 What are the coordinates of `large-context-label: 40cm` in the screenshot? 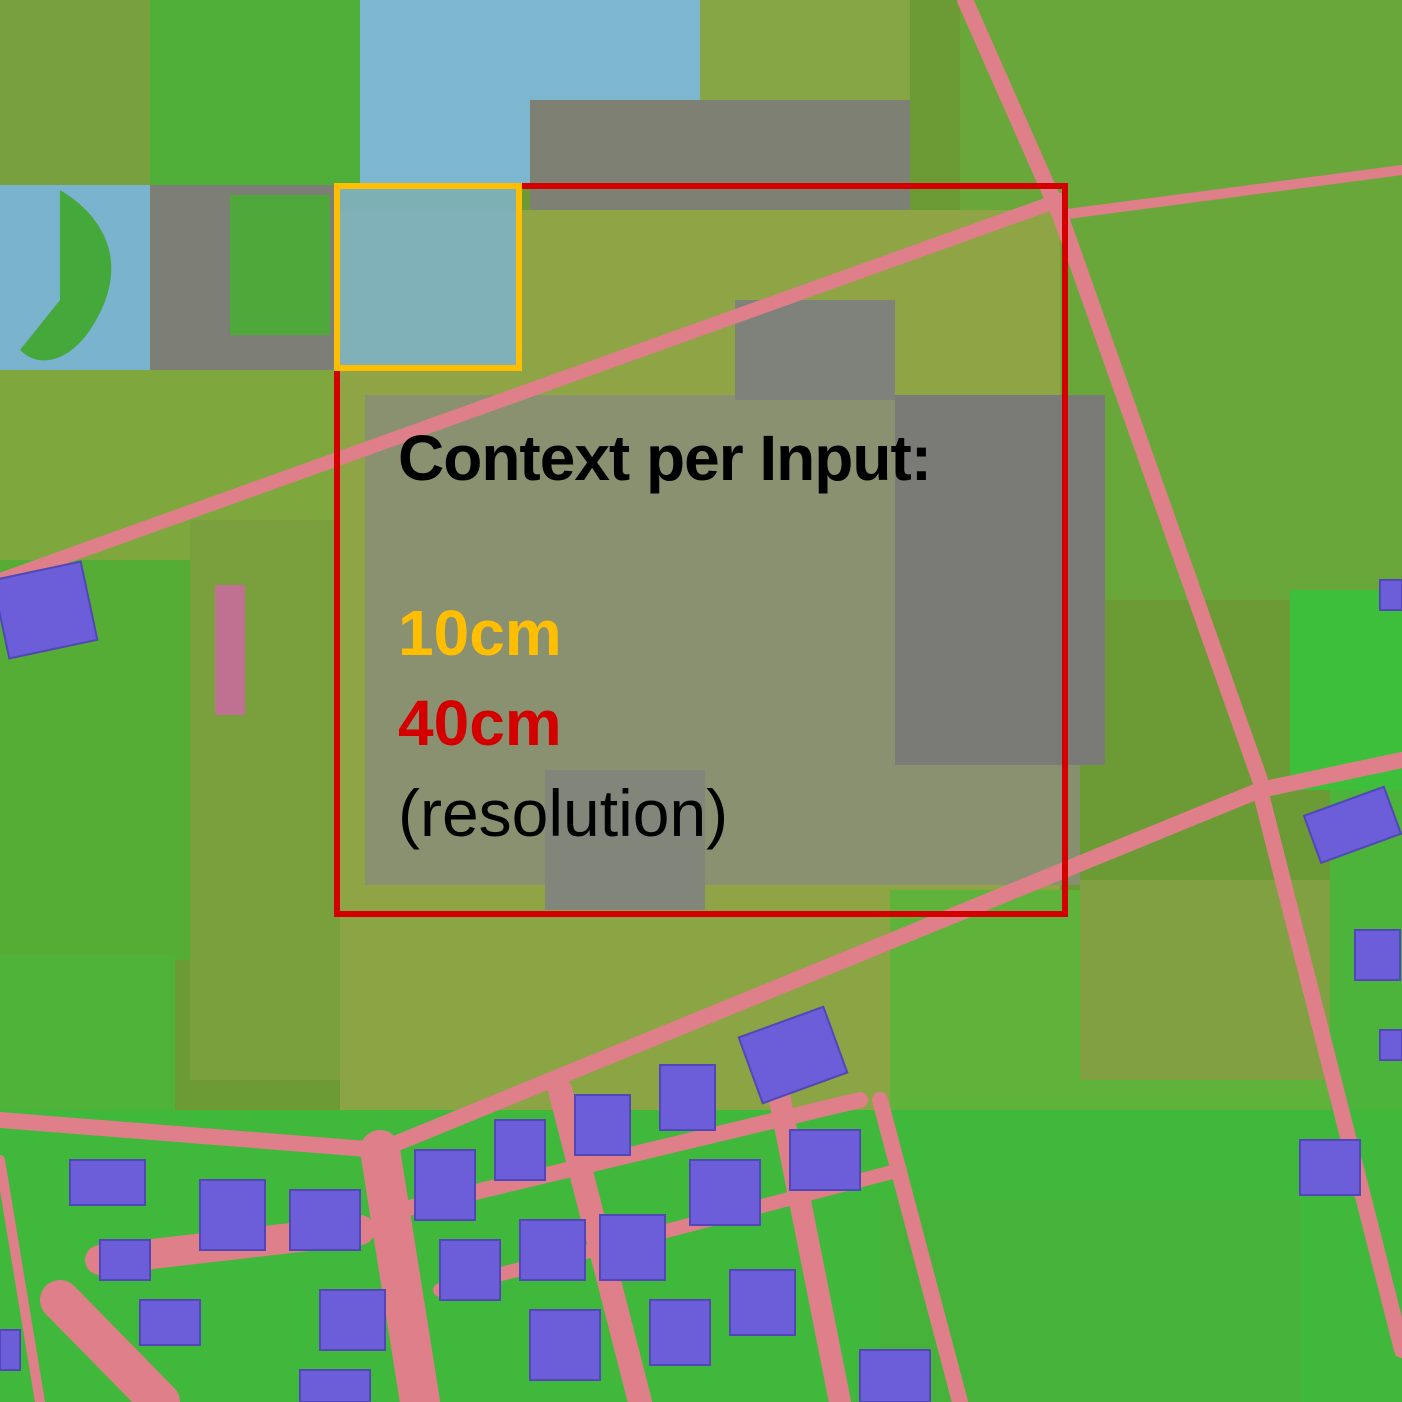 It's located at (480, 723).